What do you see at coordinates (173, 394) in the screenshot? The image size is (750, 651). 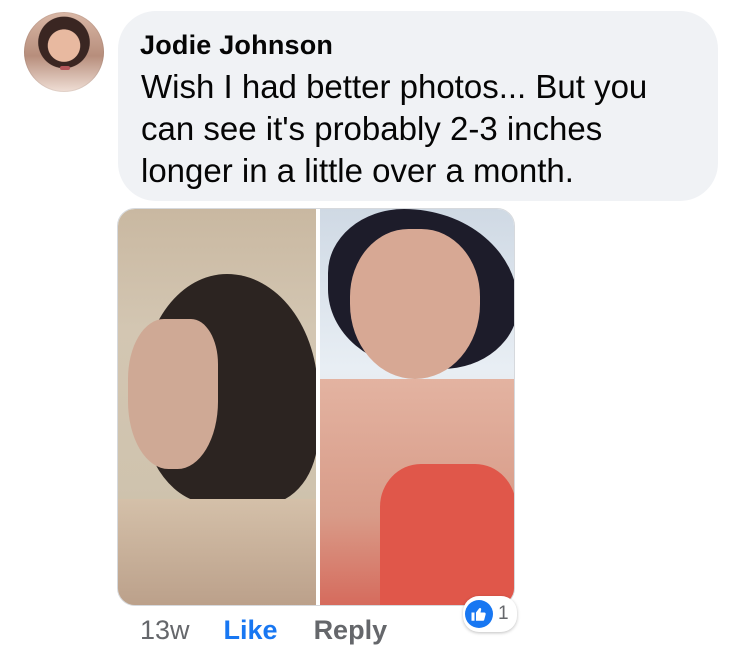 I see `photo-left-face` at bounding box center [173, 394].